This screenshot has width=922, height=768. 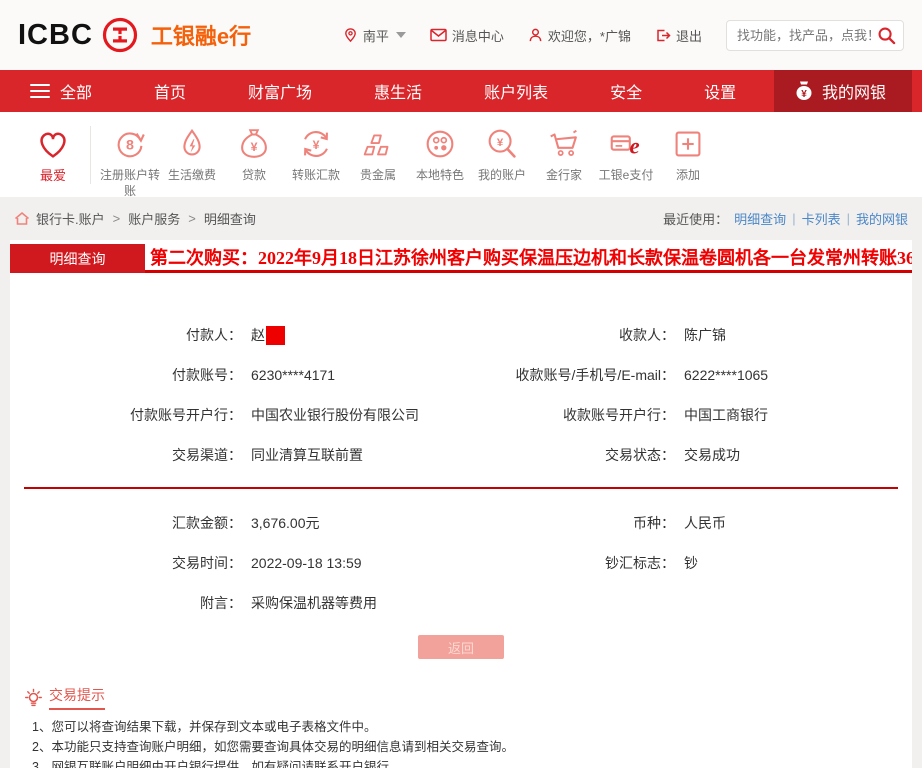 What do you see at coordinates (477, 36) in the screenshot?
I see `message-center-label: 消息中心` at bounding box center [477, 36].